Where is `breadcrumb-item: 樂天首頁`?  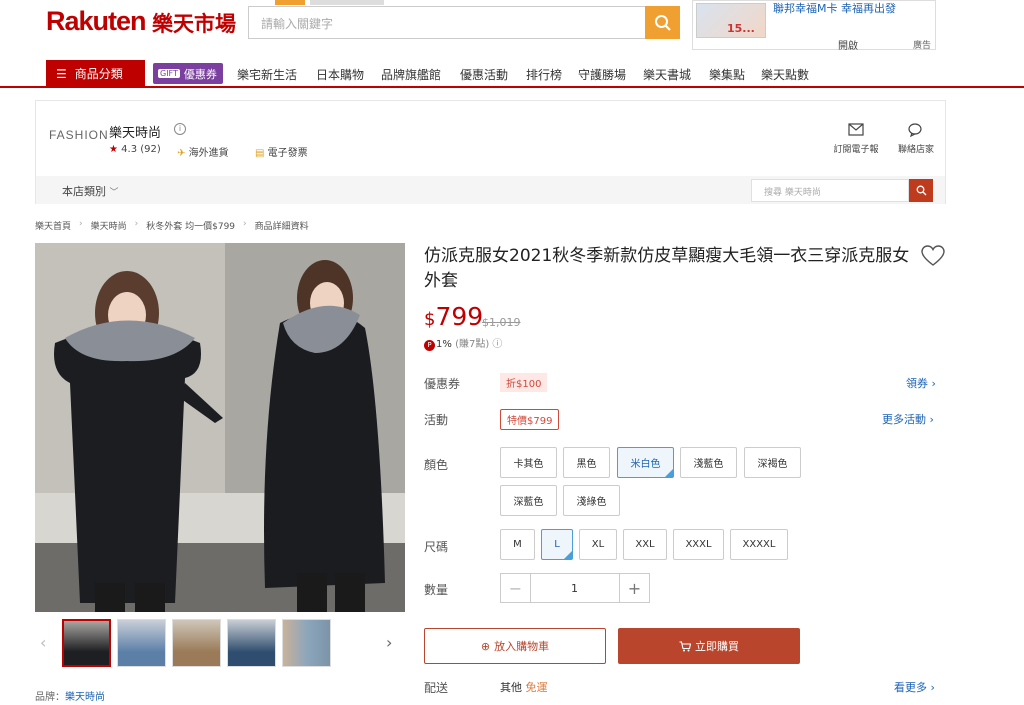
breadcrumb-item: 樂天首頁 is located at coordinates (53, 225).